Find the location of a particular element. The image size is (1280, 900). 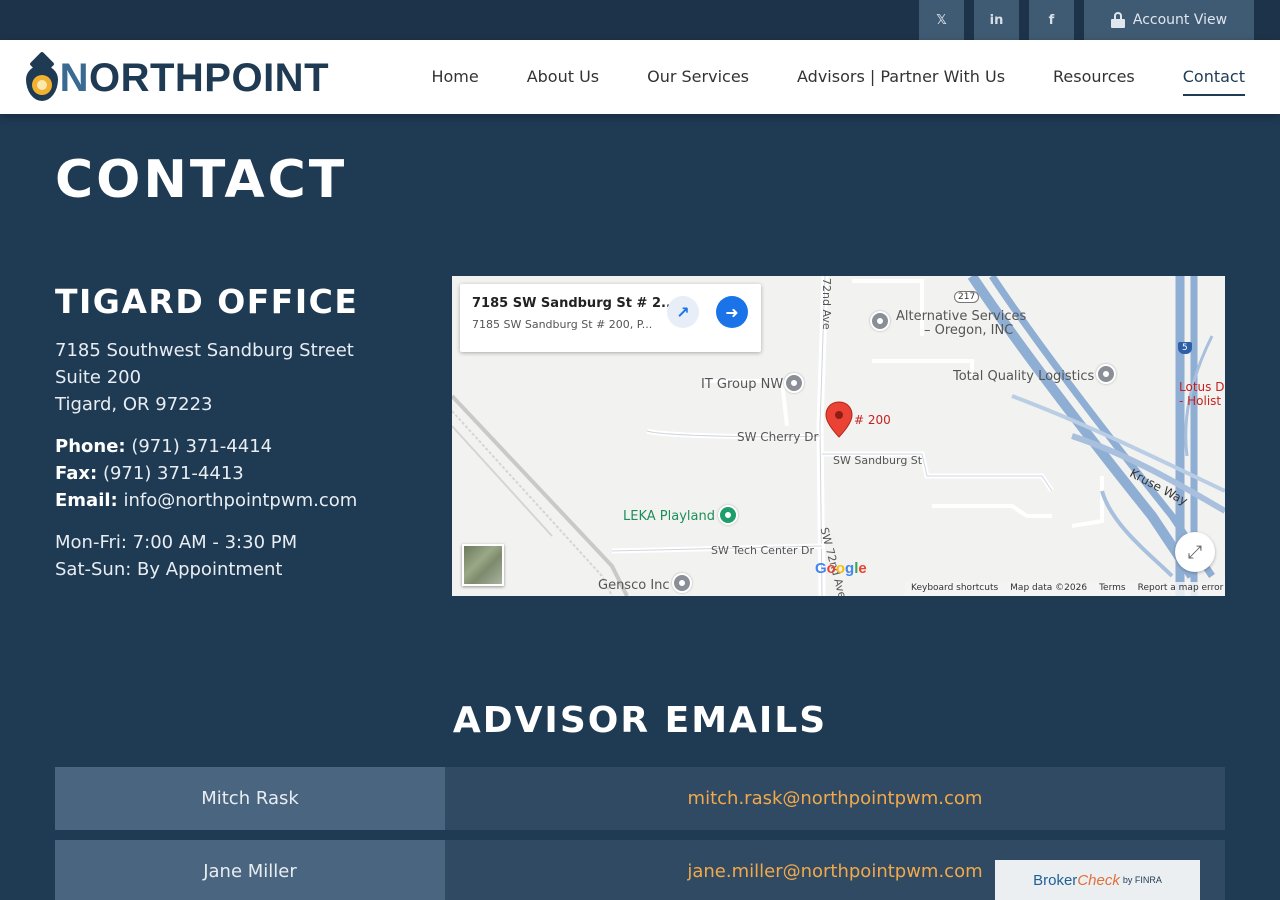

map-label-alt-services-2: – Oregon, INC is located at coordinates (969, 330).